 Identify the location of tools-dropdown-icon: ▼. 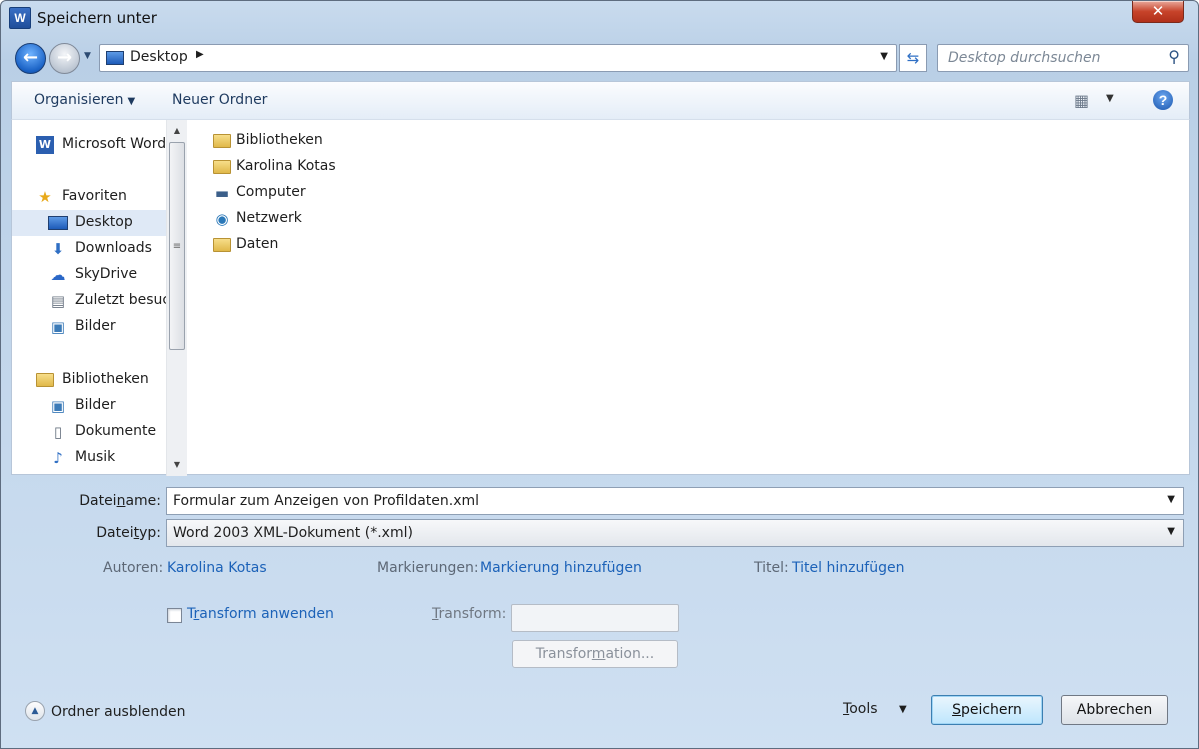
(903, 709).